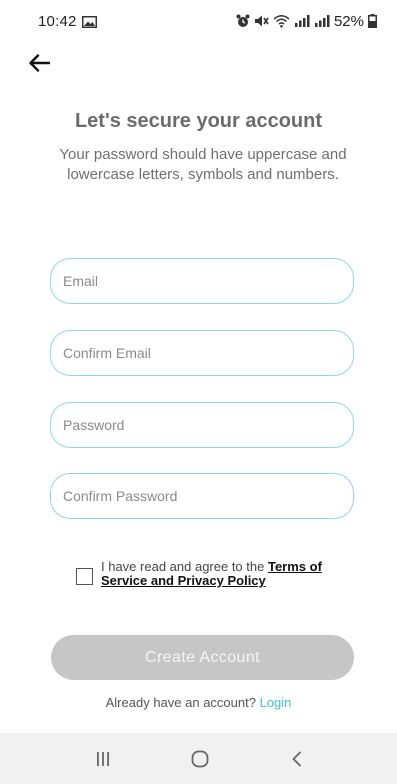 The height and width of the screenshot is (784, 397). I want to click on back-icon, so click(296, 758).